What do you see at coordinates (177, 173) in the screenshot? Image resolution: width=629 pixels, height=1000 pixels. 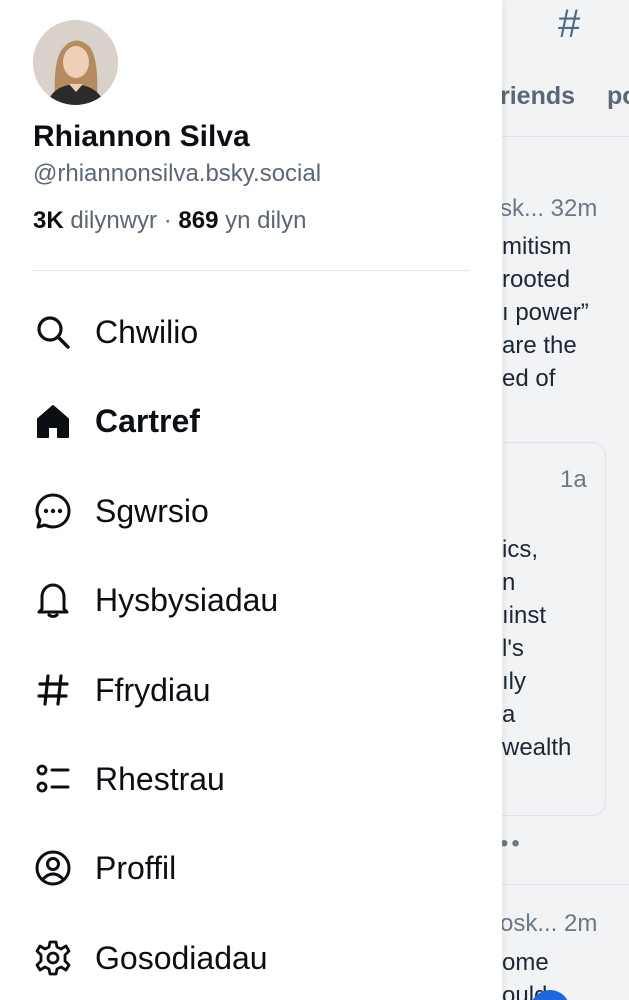 I see `profile-handle: @rhiannonsilva.bsky.social` at bounding box center [177, 173].